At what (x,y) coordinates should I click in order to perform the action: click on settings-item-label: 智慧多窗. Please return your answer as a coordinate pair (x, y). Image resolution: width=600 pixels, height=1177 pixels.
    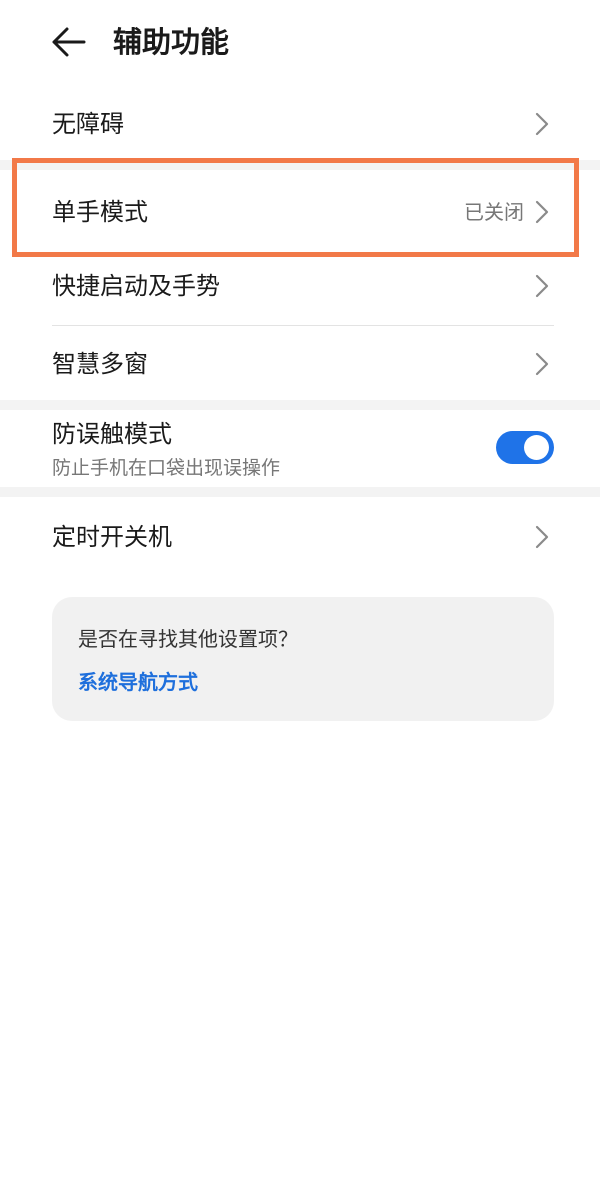
    Looking at the image, I should click on (100, 364).